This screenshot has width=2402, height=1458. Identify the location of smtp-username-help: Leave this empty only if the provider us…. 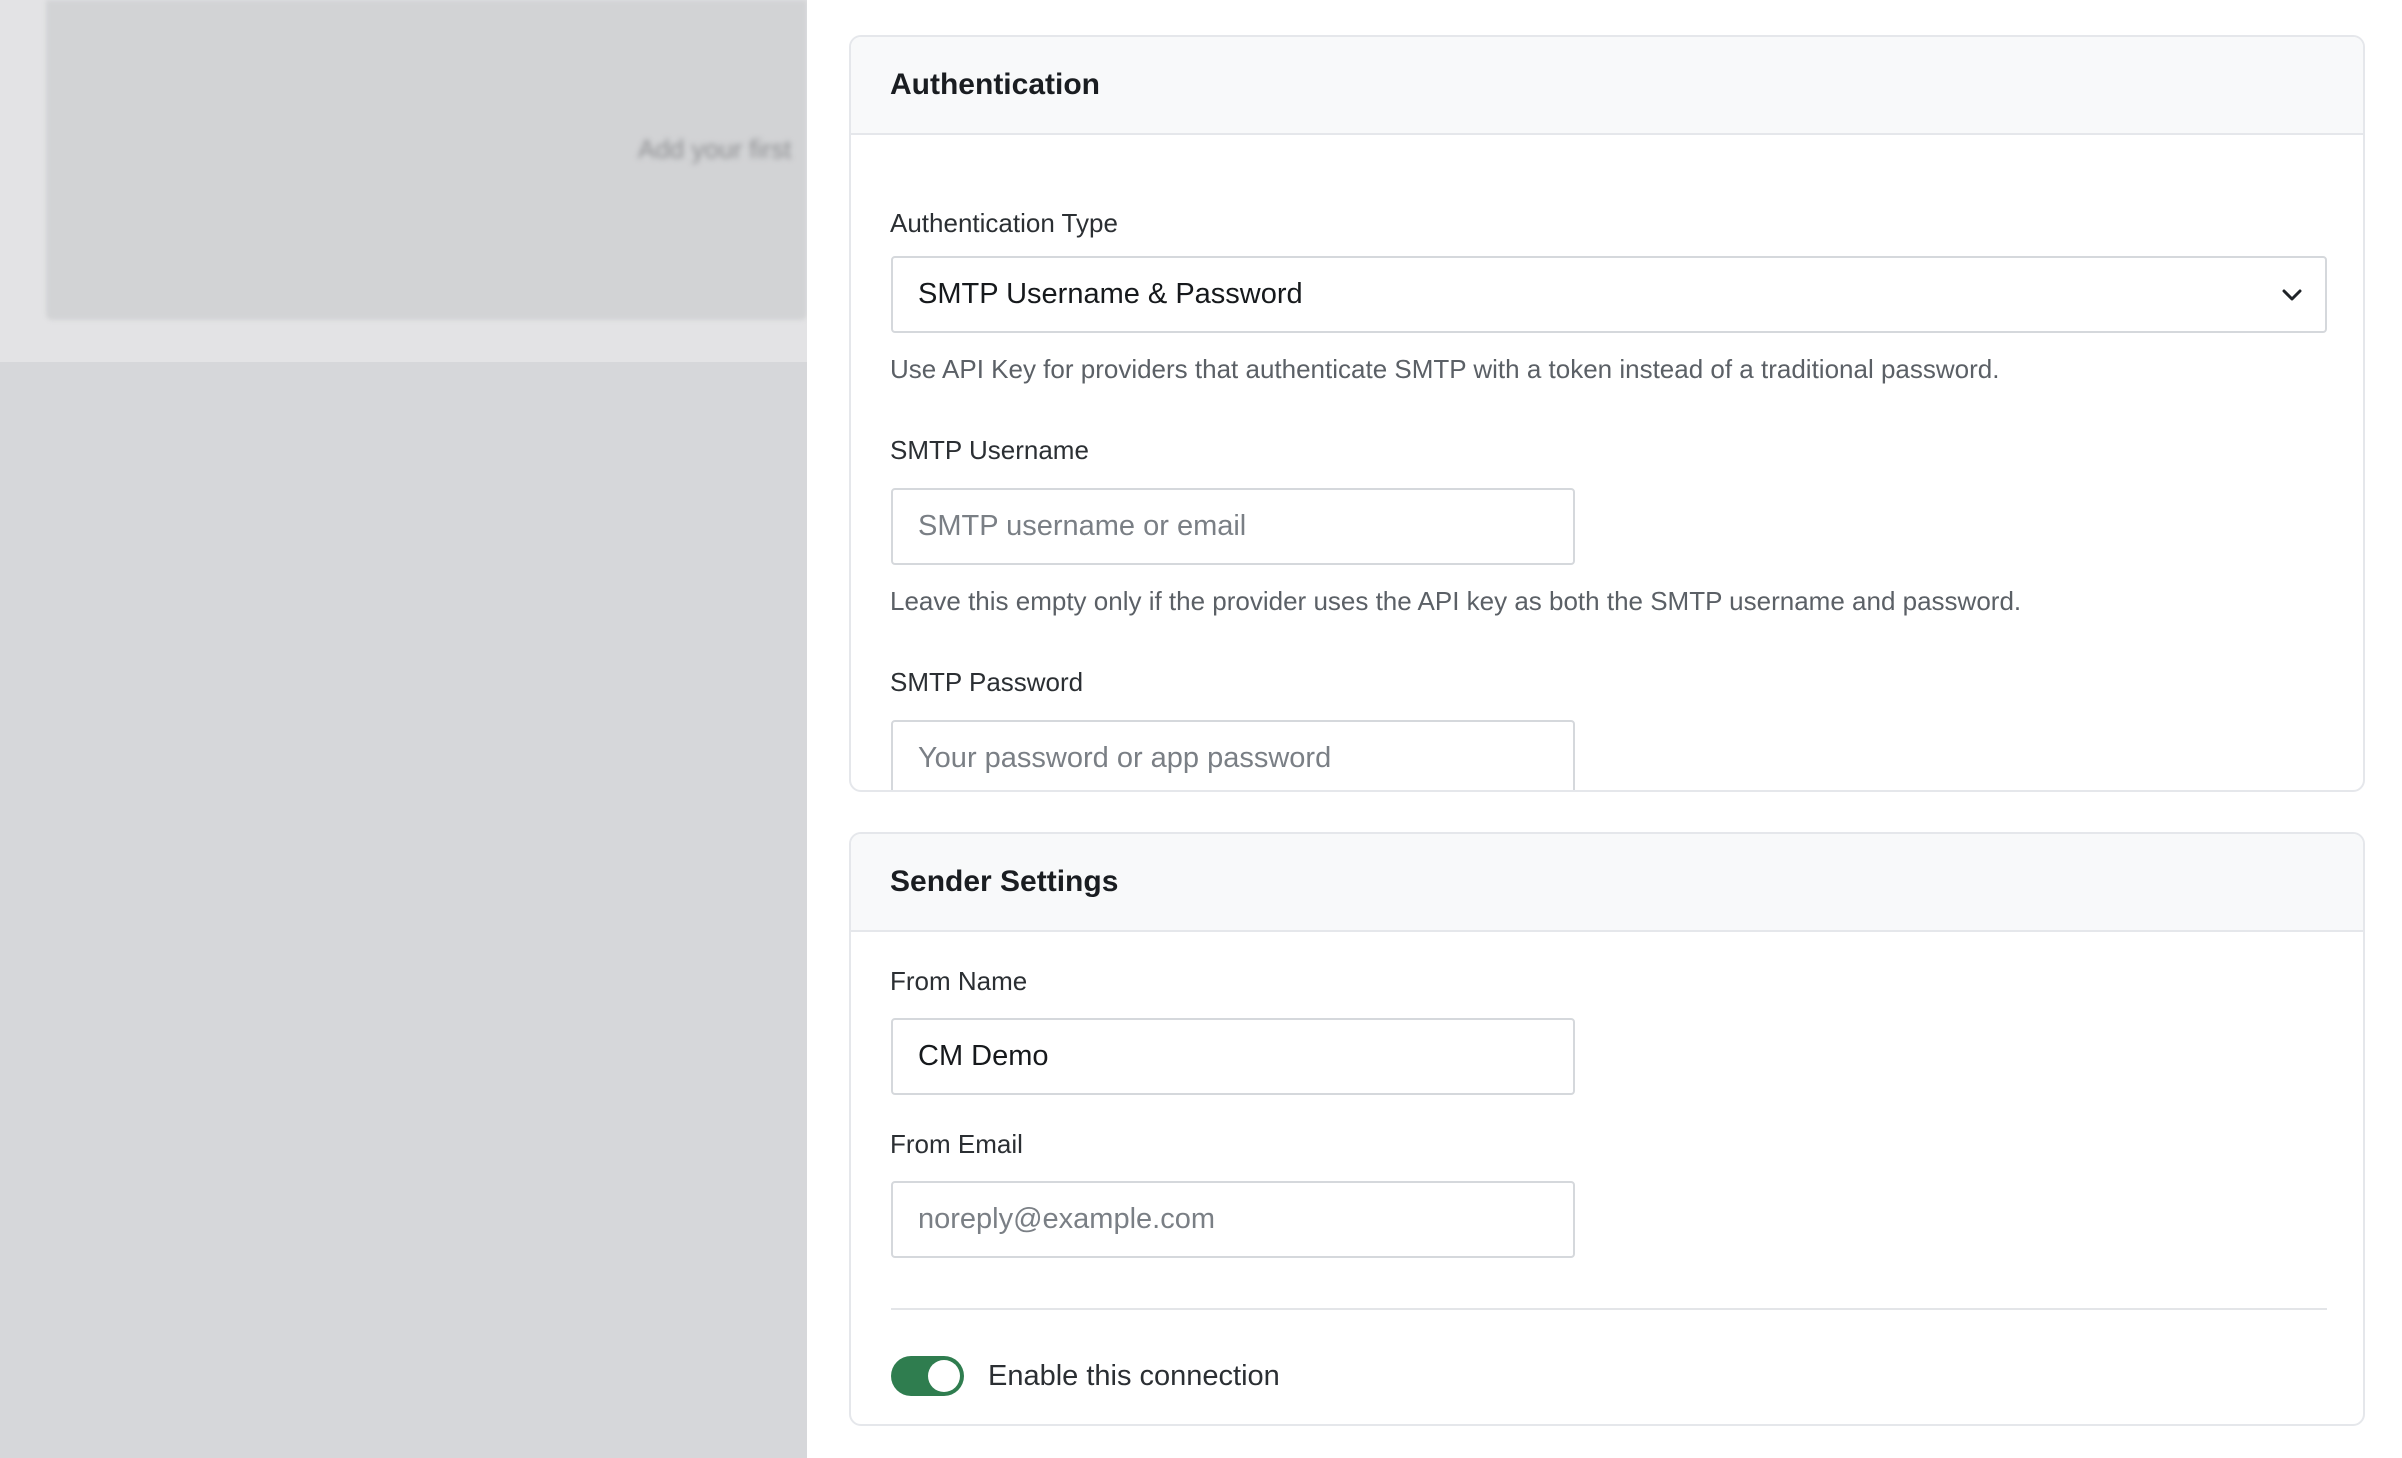
(1456, 601).